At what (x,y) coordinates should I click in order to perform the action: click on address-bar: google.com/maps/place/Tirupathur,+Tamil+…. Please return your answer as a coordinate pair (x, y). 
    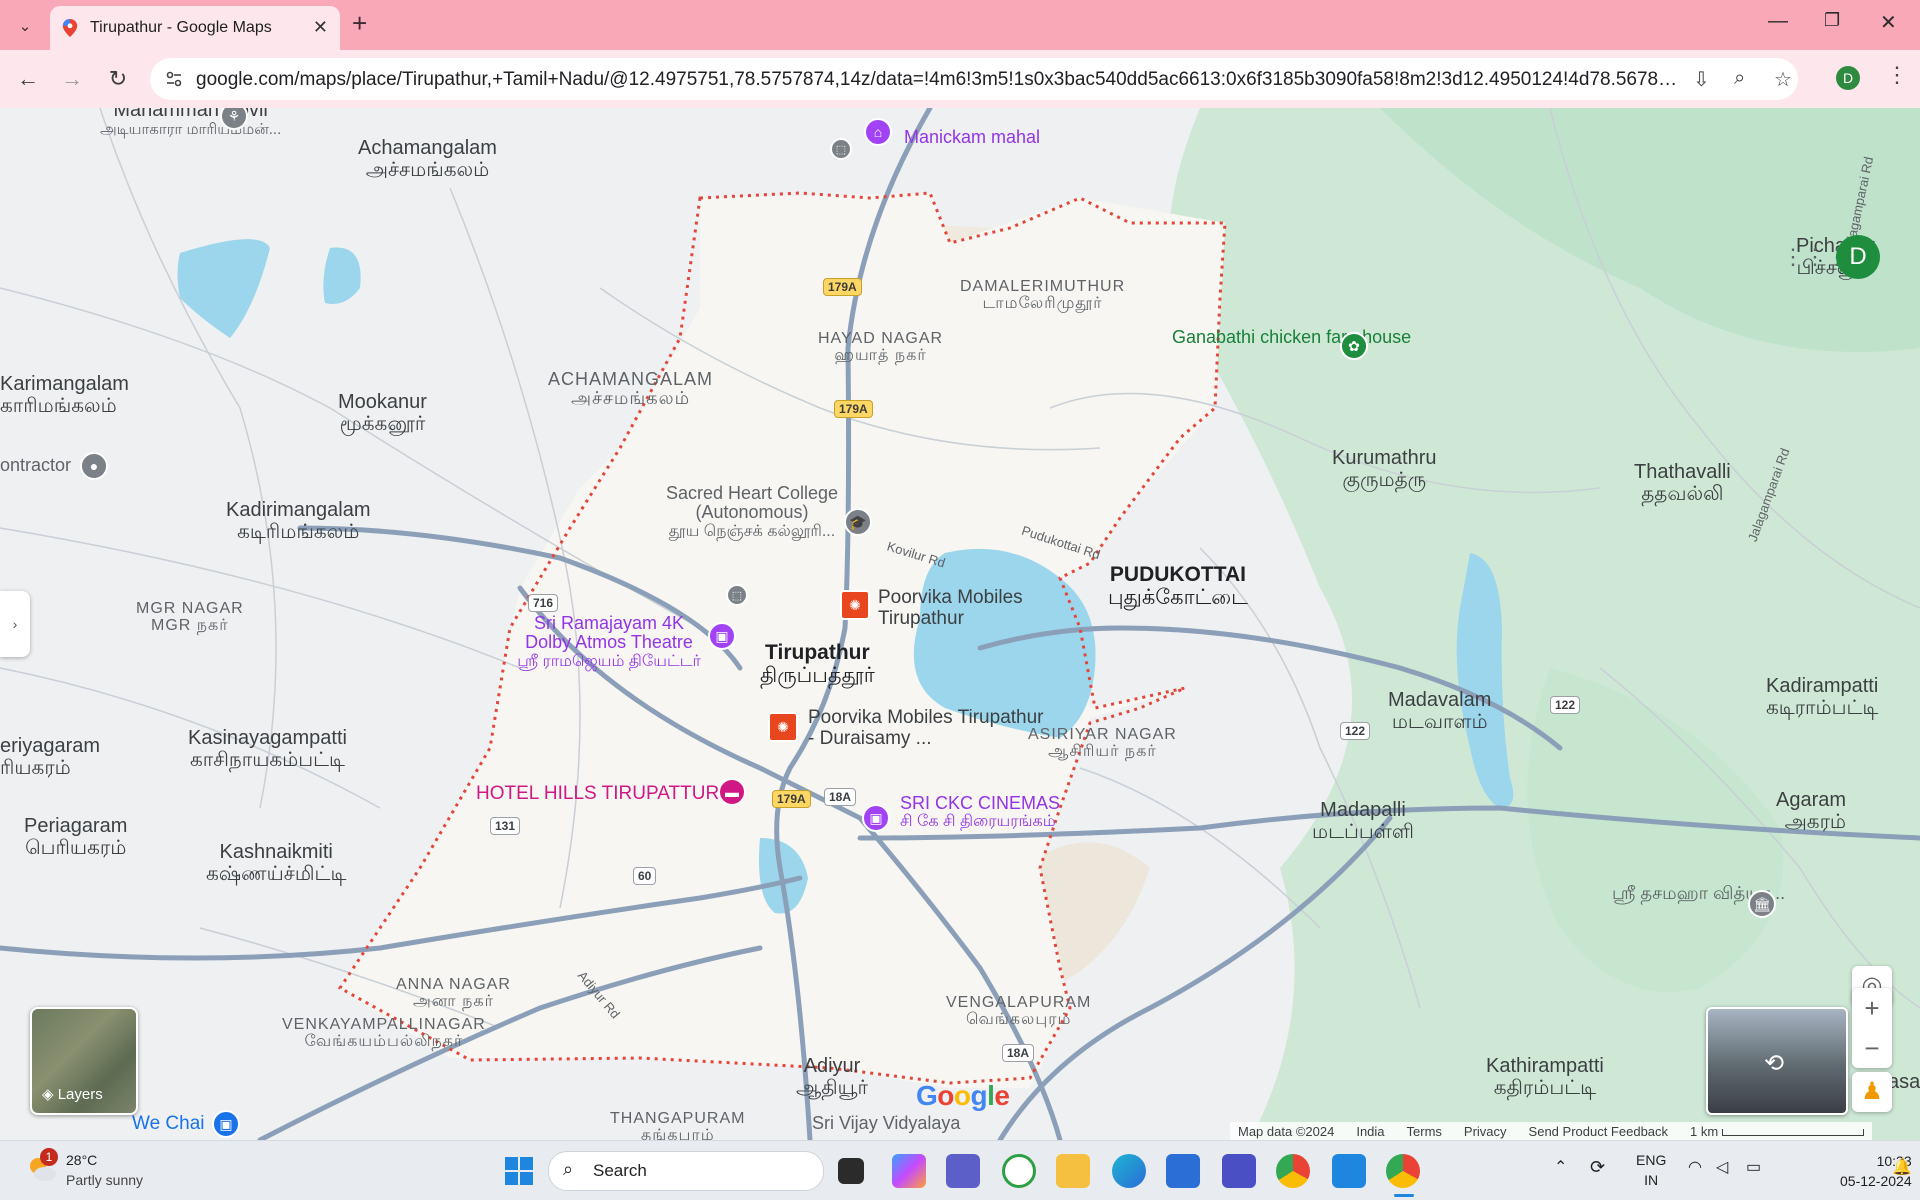
    Looking at the image, I should click on (974, 79).